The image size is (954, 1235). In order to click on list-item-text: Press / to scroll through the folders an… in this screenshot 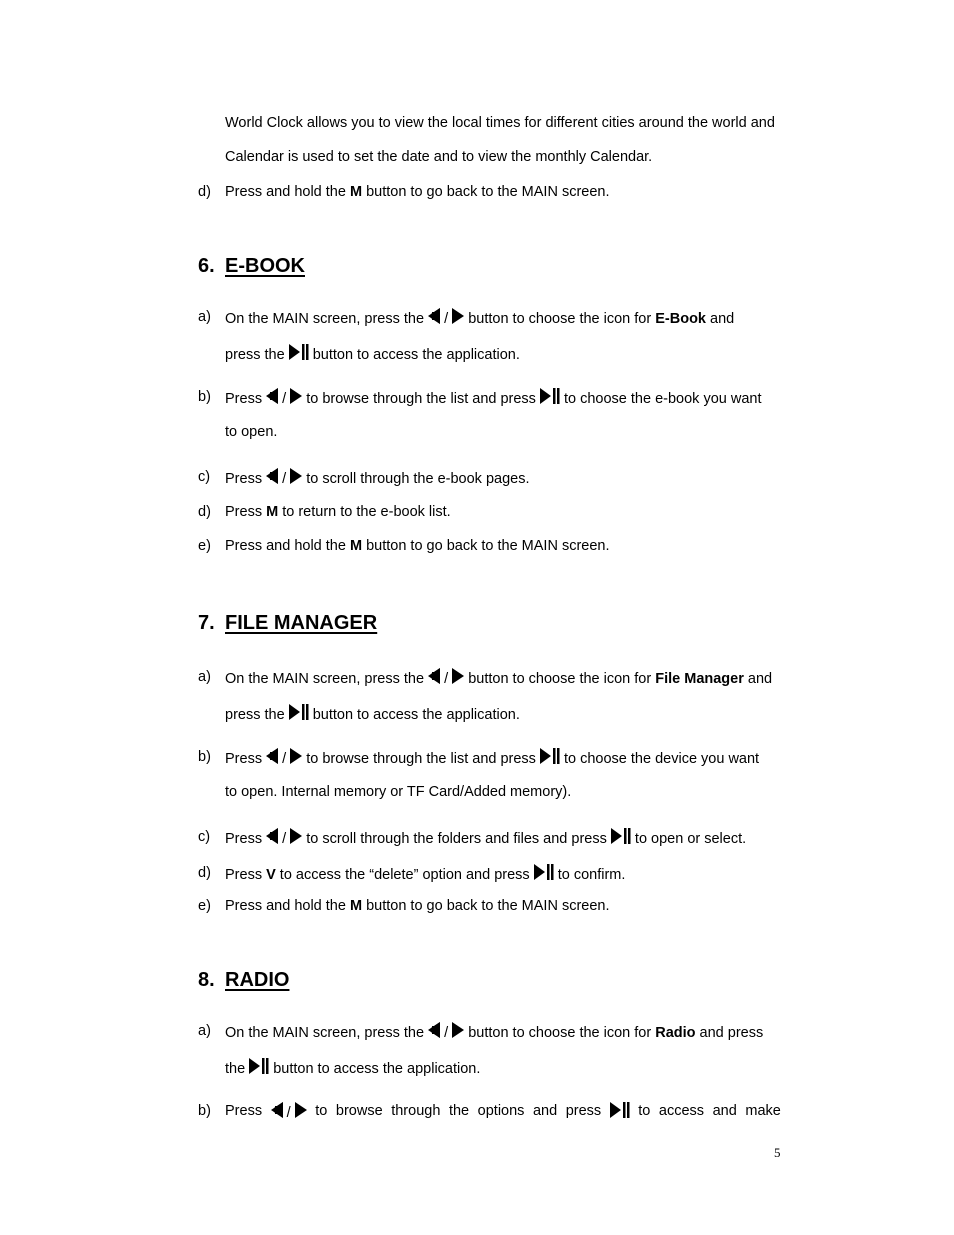, I will do `click(485, 838)`.